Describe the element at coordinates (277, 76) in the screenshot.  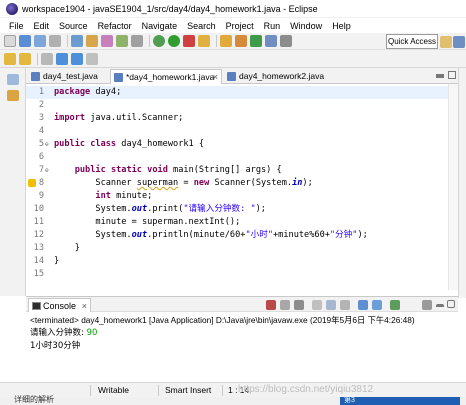
I see `tab-day4-homework2: day4_homework2.java` at that location.